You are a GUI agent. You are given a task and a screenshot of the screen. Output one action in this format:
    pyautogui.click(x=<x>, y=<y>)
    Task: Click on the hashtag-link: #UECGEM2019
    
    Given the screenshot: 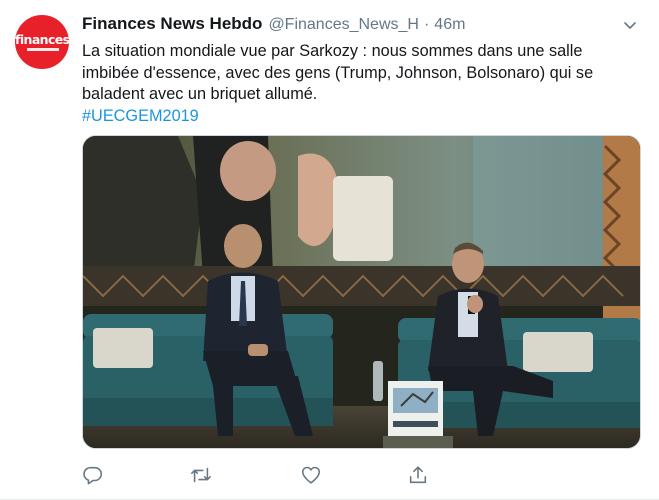 What is the action you would take?
    pyautogui.click(x=362, y=117)
    